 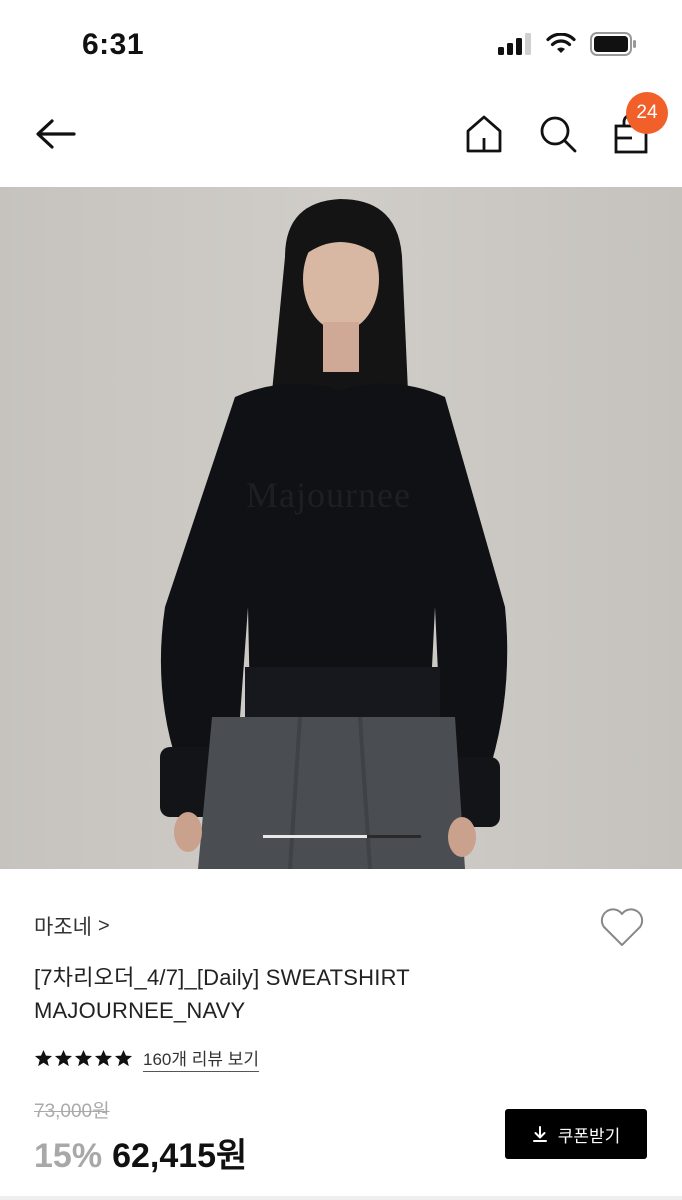 What do you see at coordinates (113, 44) in the screenshot?
I see `status-time: 6:31` at bounding box center [113, 44].